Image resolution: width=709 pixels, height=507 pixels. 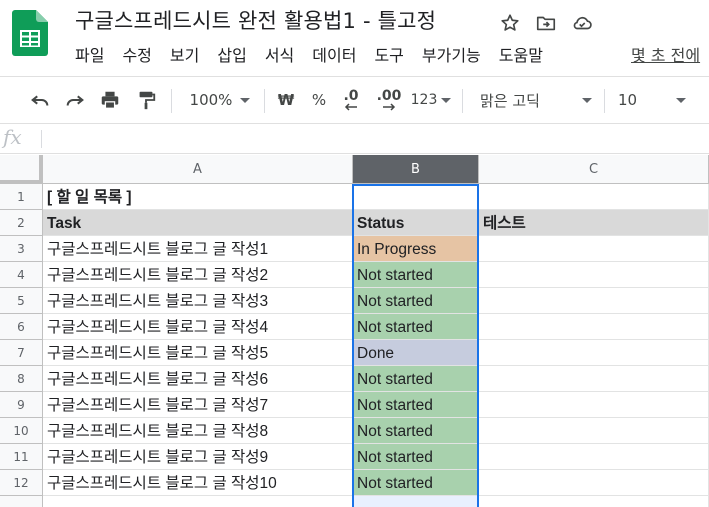 I want to click on cell-b3: In Progress, so click(x=416, y=249).